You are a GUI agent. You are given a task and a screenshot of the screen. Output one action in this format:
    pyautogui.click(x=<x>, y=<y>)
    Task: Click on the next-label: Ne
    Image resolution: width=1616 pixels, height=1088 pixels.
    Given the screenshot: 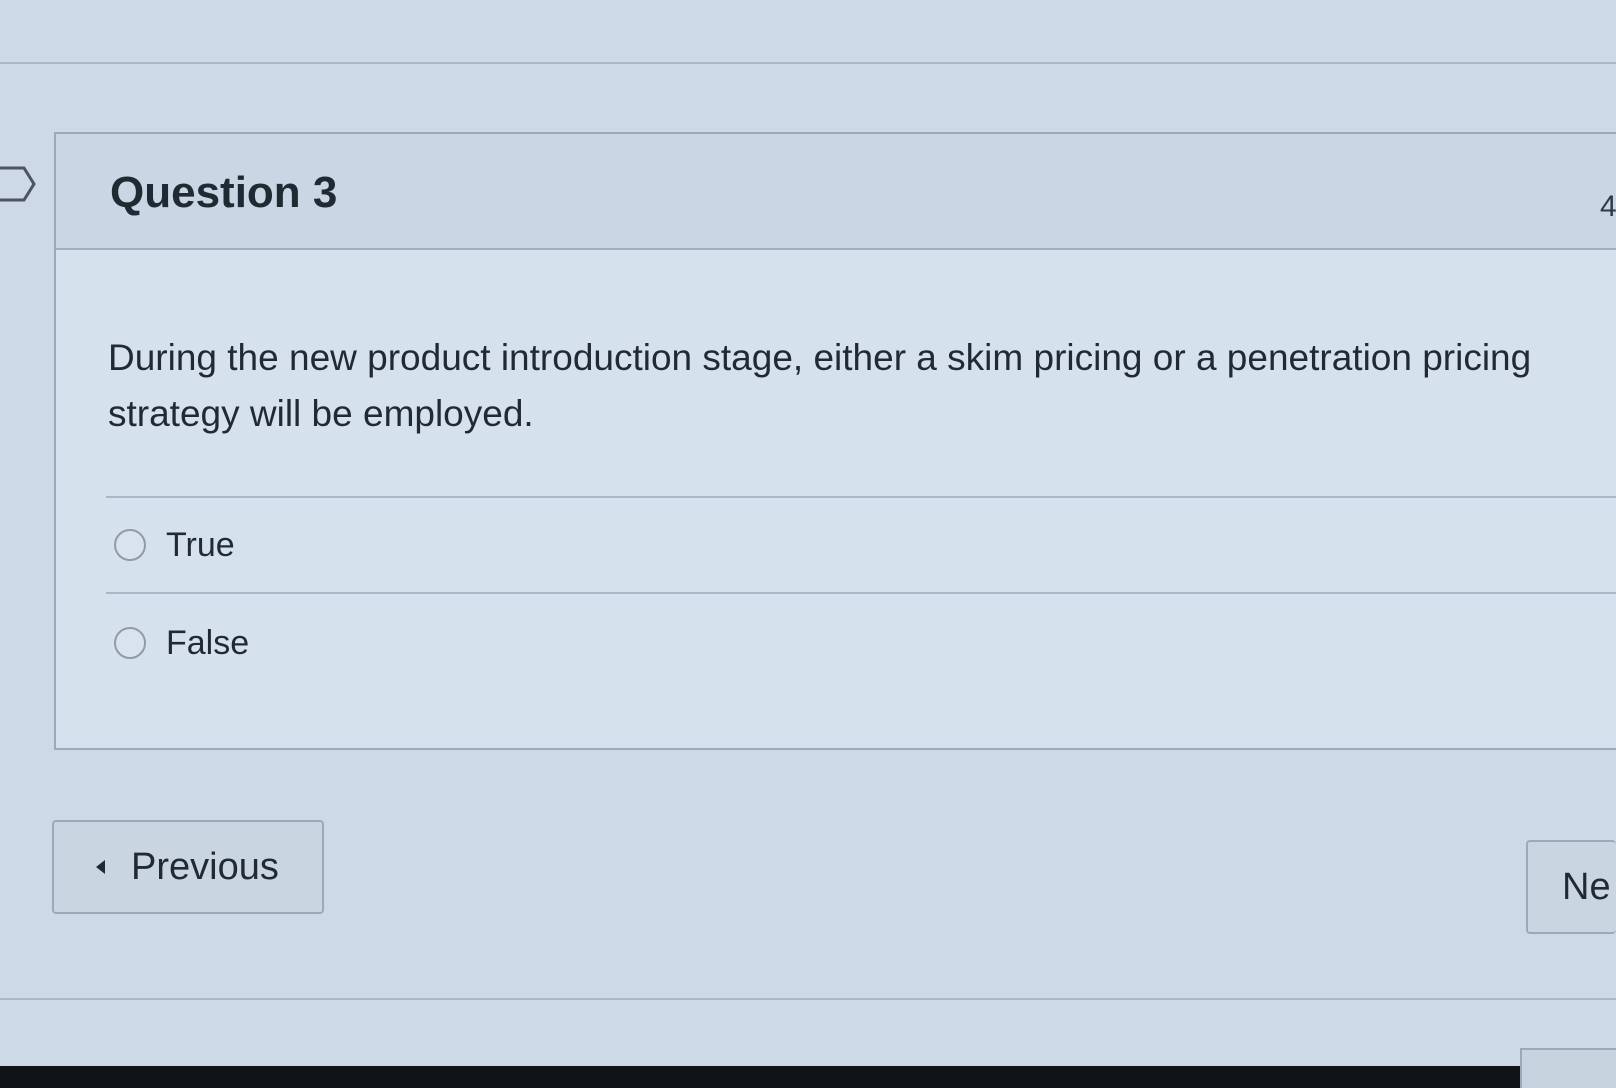 What is the action you would take?
    pyautogui.click(x=1586, y=886)
    